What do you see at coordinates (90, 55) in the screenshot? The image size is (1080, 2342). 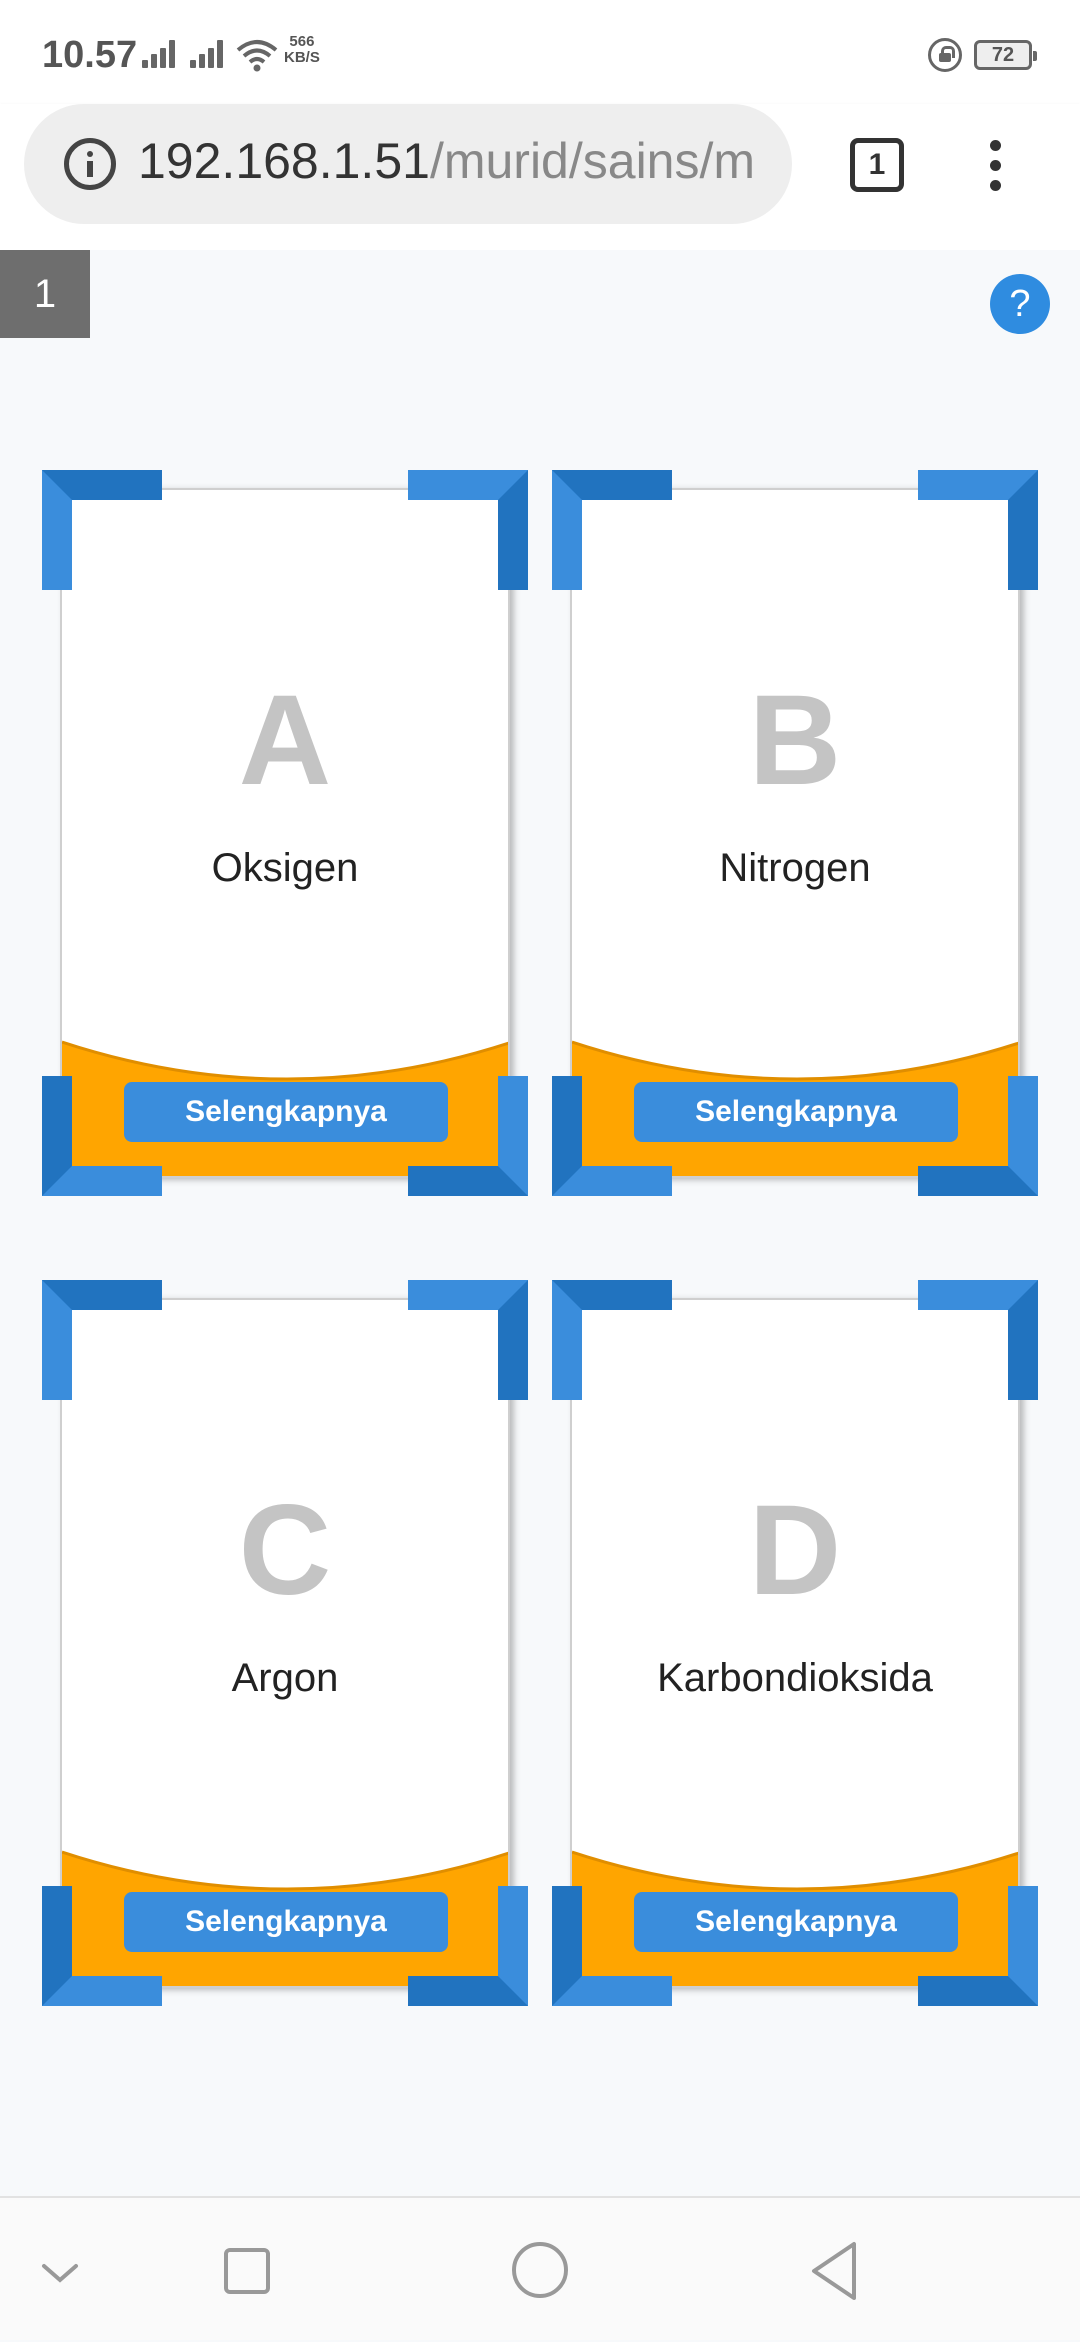 I see `status-time: 10.57` at bounding box center [90, 55].